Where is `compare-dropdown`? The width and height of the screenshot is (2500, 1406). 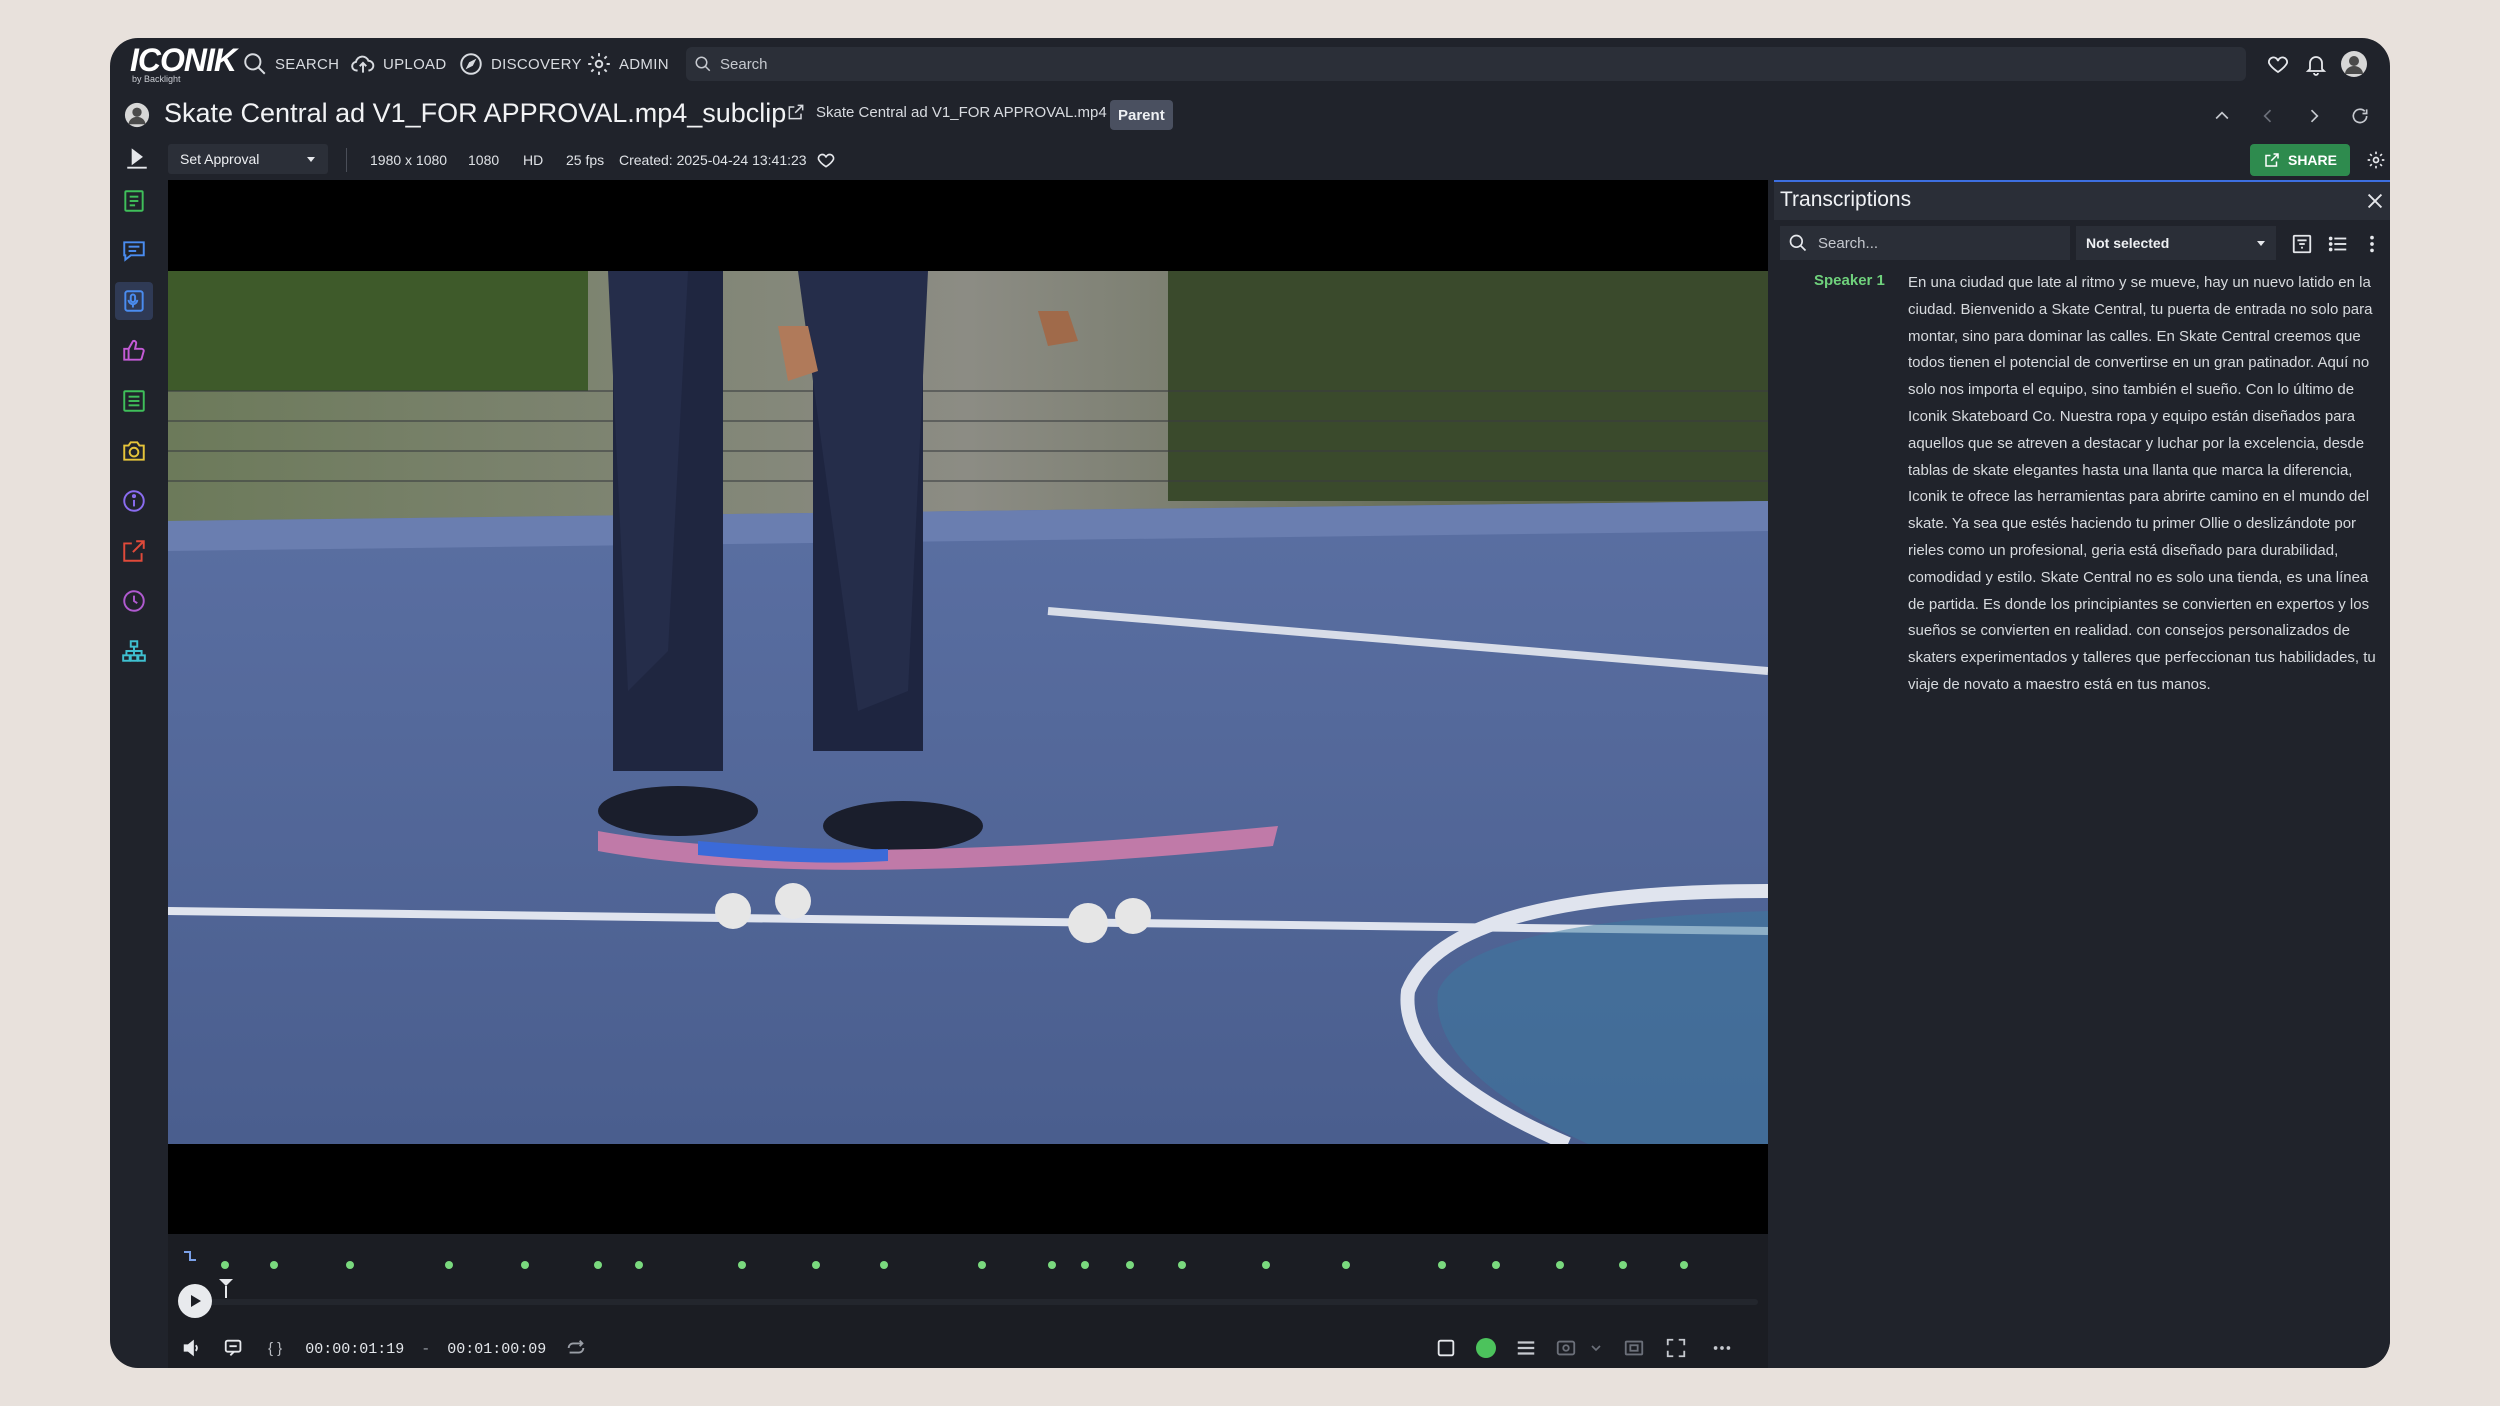
compare-dropdown is located at coordinates (1596, 1348).